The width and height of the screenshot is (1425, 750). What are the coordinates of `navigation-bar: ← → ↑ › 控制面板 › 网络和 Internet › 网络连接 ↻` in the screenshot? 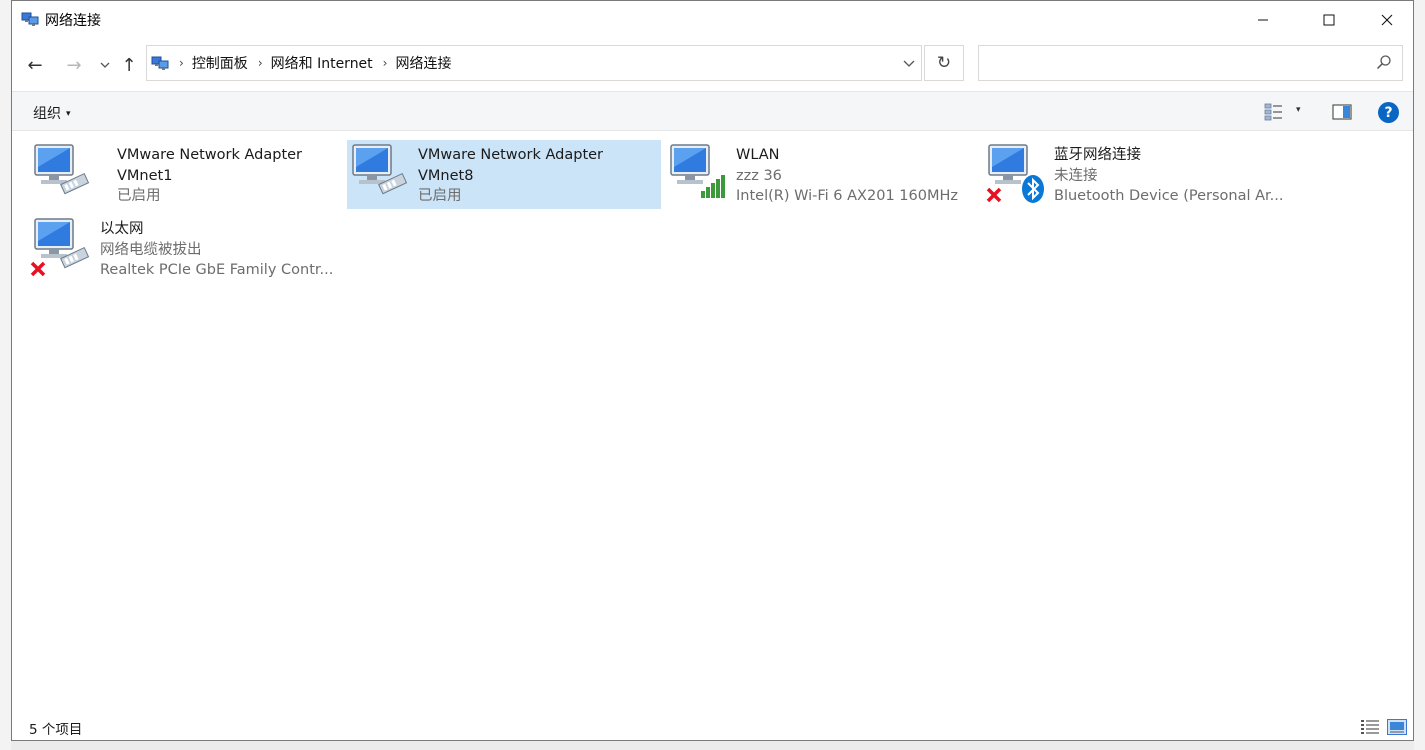 It's located at (712, 64).